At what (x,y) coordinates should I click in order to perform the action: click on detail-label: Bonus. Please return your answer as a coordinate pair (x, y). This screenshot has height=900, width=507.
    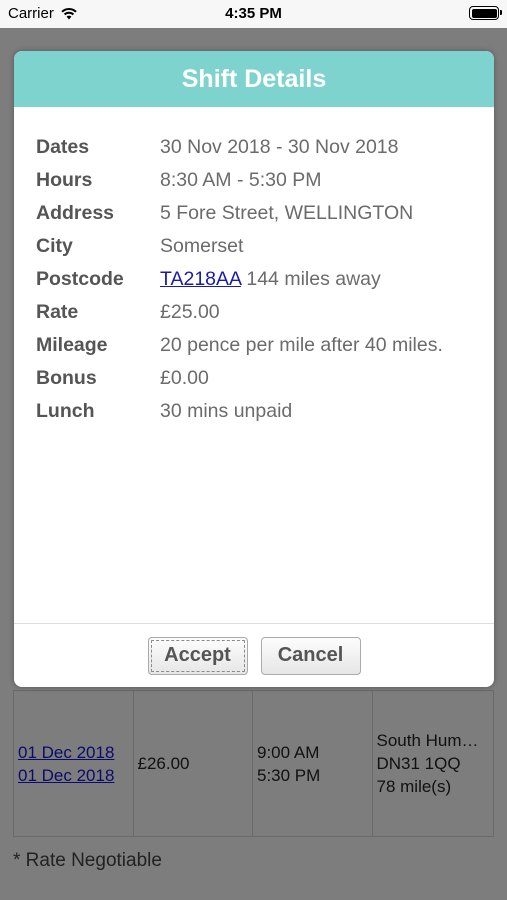
    Looking at the image, I should click on (66, 378).